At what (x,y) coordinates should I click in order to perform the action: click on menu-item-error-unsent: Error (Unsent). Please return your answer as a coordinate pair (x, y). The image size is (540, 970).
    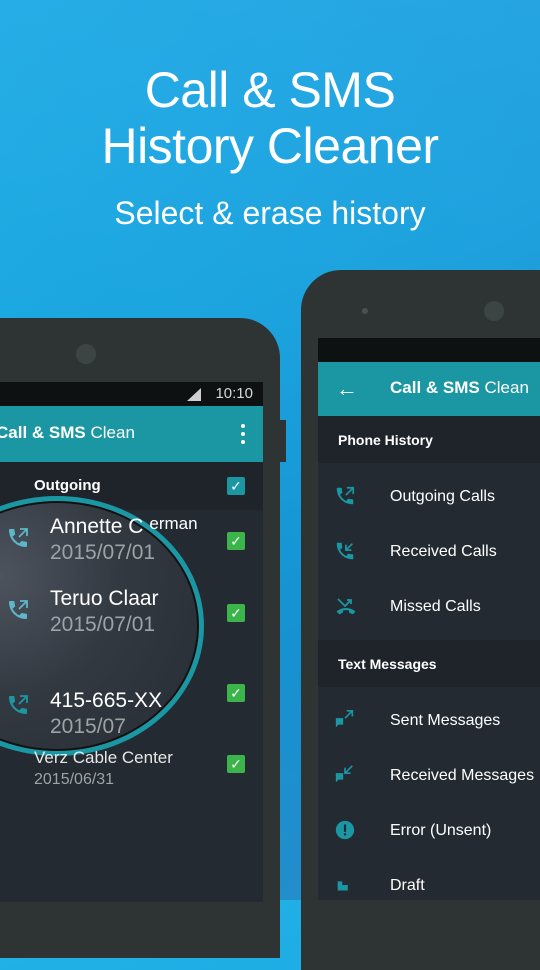
    Looking at the image, I should click on (429, 830).